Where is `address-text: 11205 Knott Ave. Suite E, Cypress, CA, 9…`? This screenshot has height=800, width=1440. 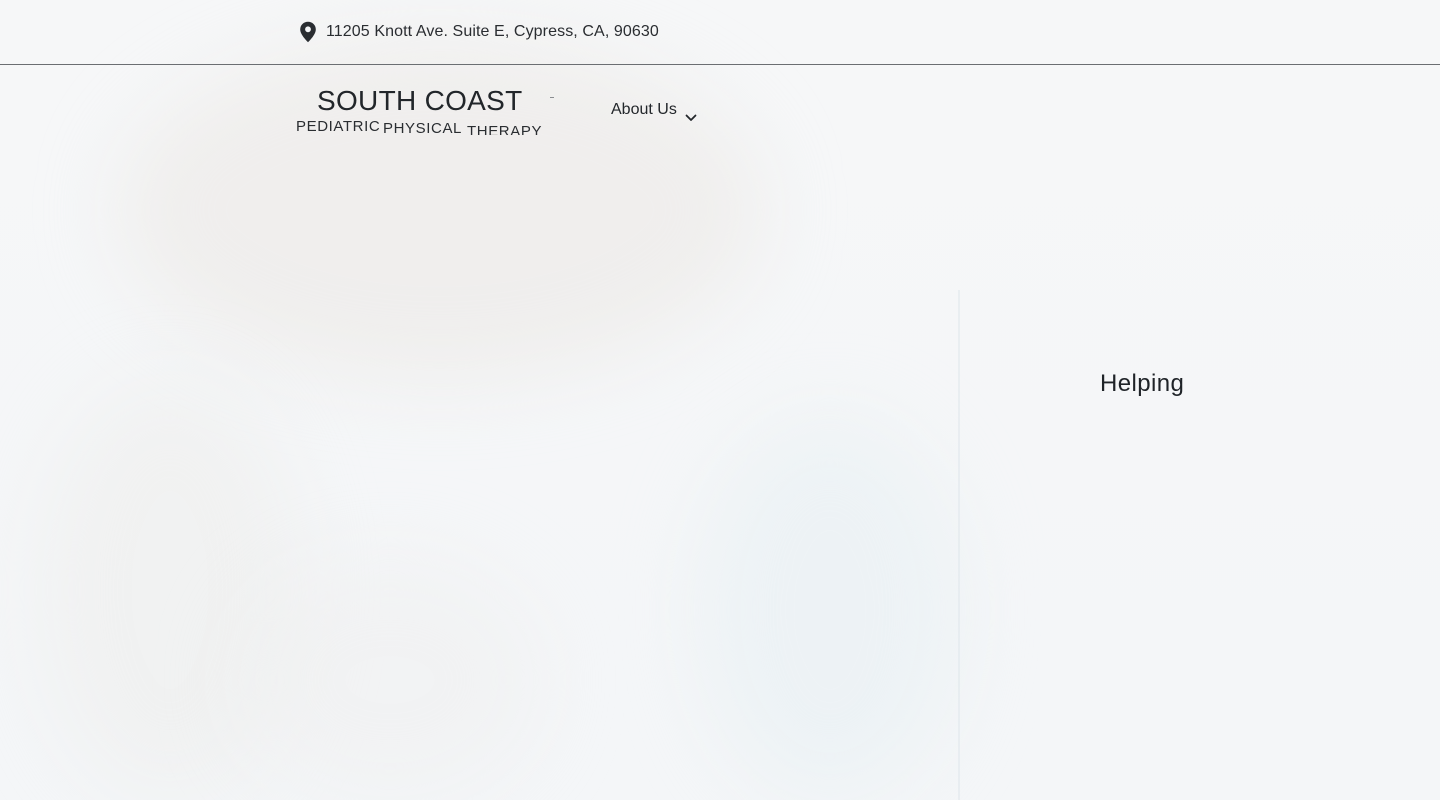
address-text: 11205 Knott Ave. Suite E, Cypress, CA, 9… is located at coordinates (492, 31).